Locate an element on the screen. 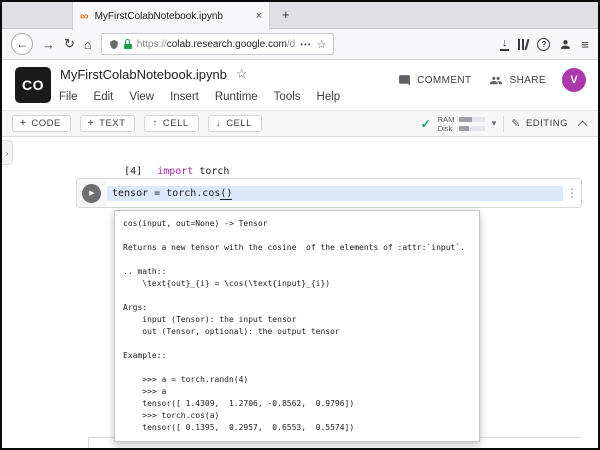 Image resolution: width=600 pixels, height=450 pixels. forward-button: → is located at coordinates (48, 44).